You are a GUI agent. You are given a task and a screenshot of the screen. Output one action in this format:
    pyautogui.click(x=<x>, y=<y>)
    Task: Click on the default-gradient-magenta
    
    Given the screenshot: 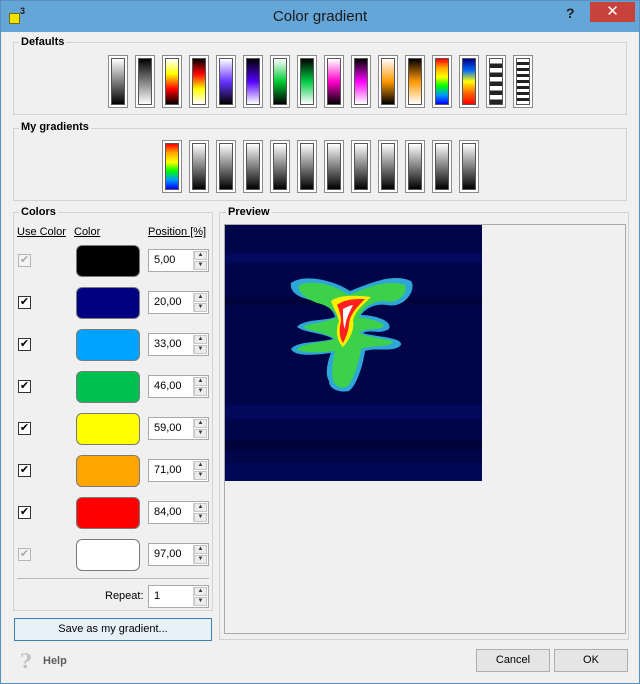 What is the action you would take?
    pyautogui.click(x=361, y=81)
    